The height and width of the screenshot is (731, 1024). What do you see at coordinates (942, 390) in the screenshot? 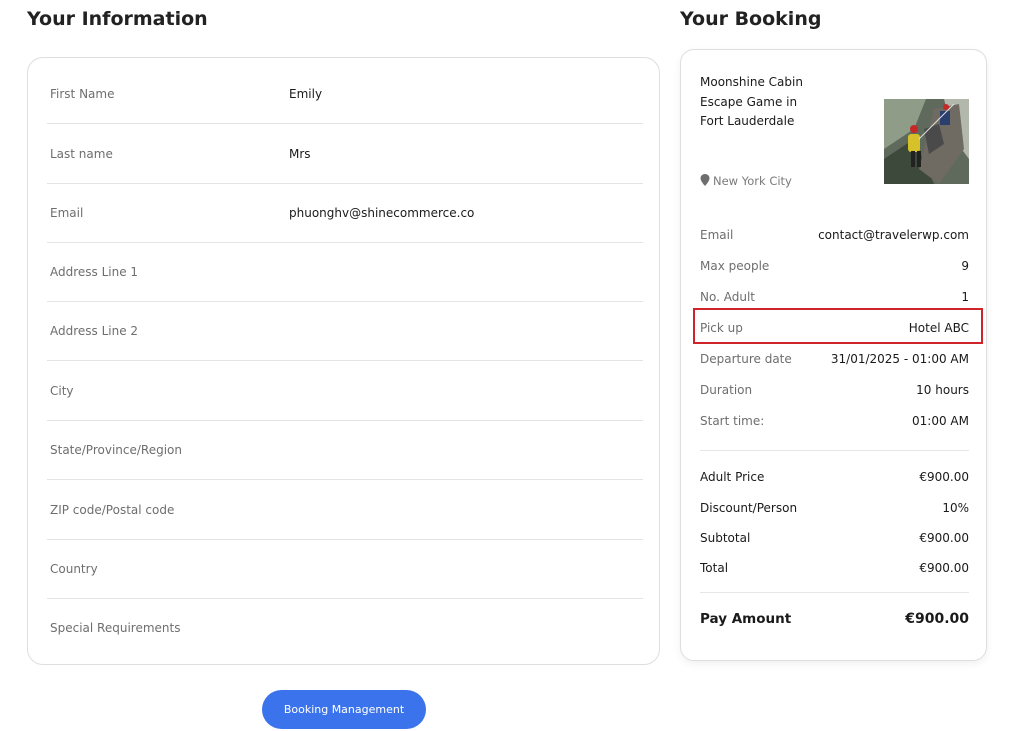
I see `detail-value: 10 hours` at bounding box center [942, 390].